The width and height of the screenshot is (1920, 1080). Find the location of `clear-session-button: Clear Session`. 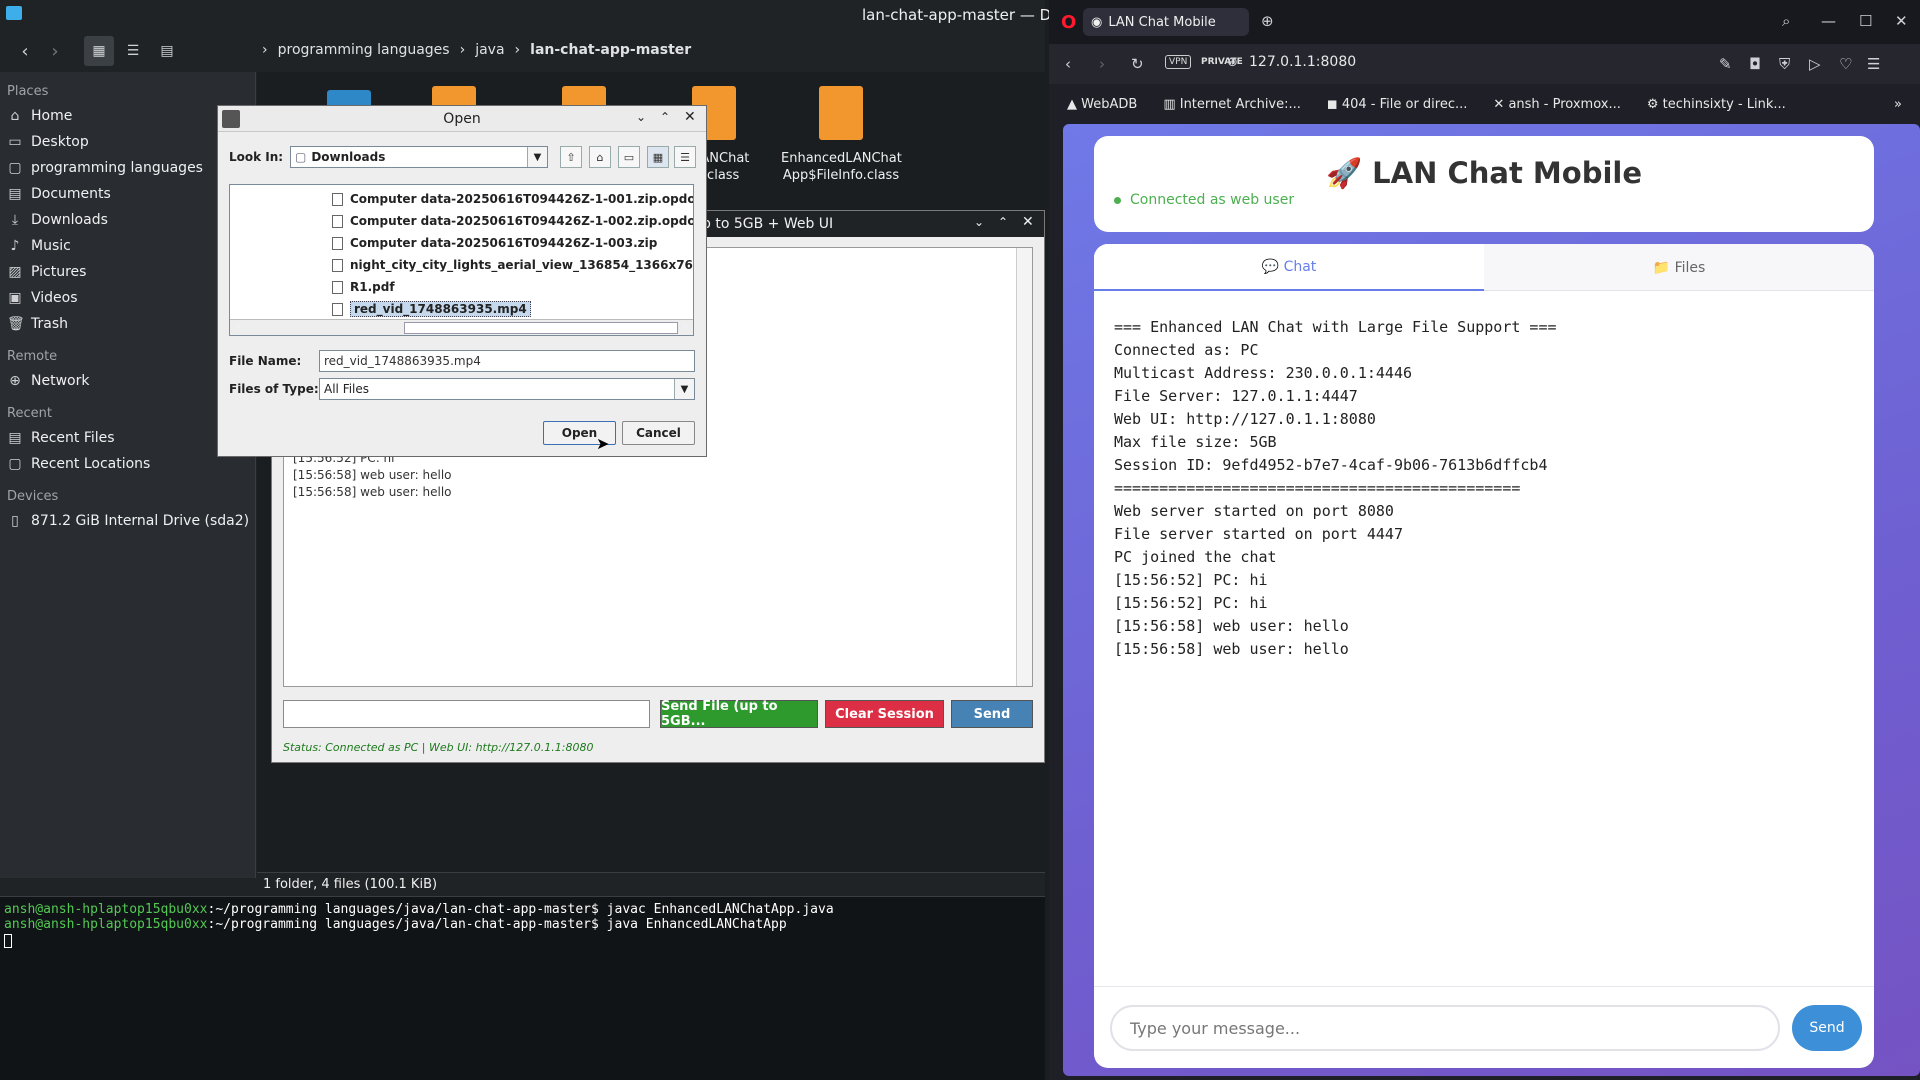

clear-session-button: Clear Session is located at coordinates (884, 714).